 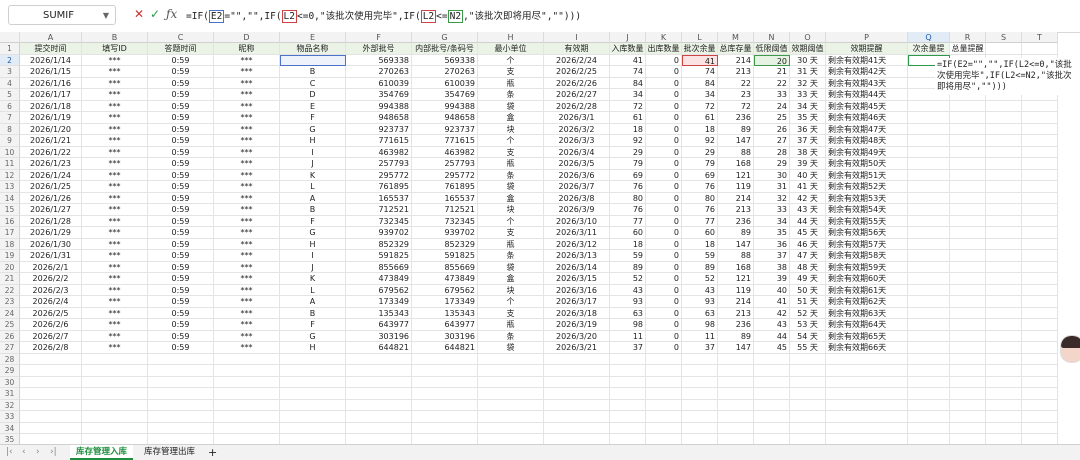 What do you see at coordinates (313, 95) in the screenshot?
I see `table-cell: D` at bounding box center [313, 95].